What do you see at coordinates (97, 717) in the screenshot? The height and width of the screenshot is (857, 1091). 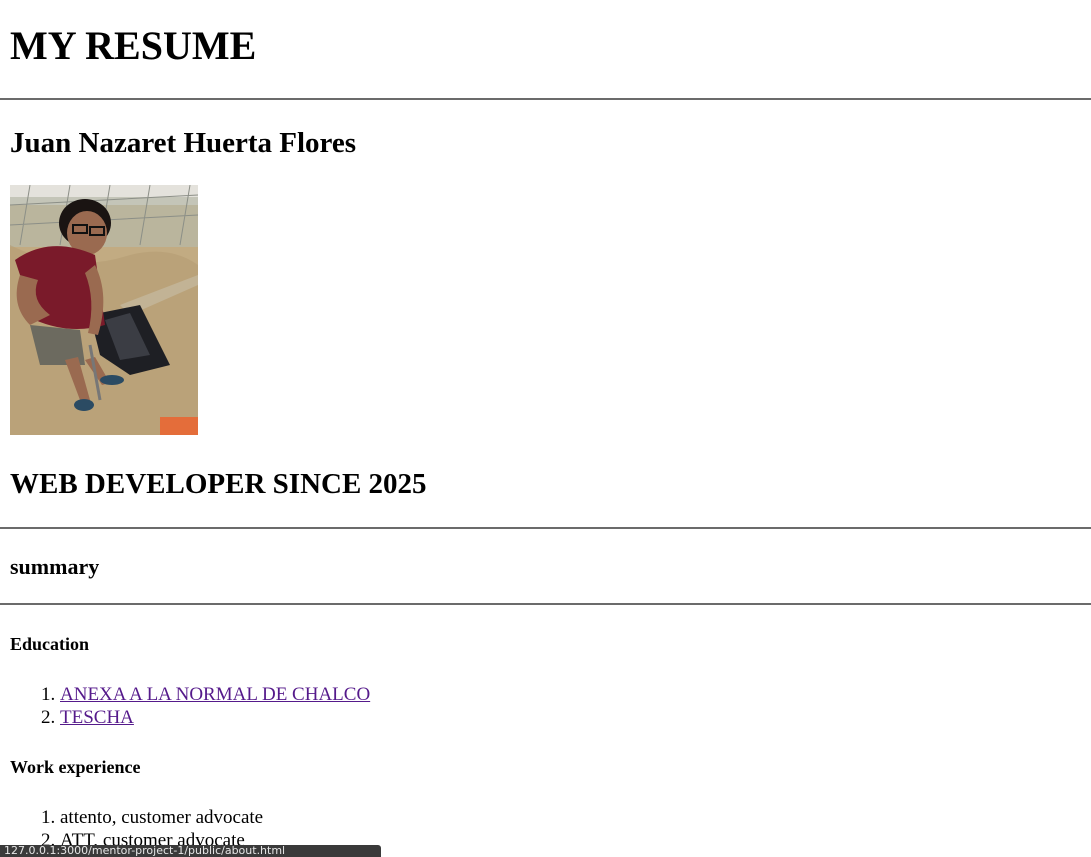 I see `education-link-tescha: TESCHA` at bounding box center [97, 717].